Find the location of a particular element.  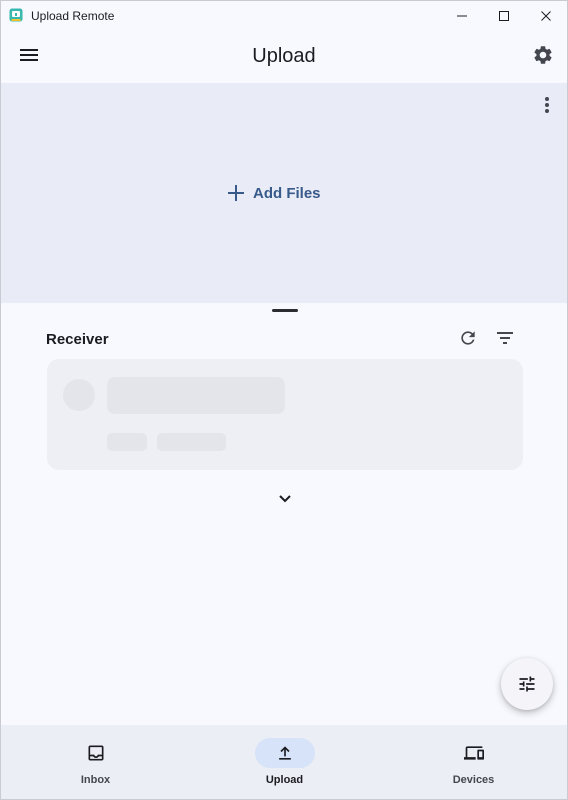

nav-item-devices: Devices is located at coordinates (473, 762).